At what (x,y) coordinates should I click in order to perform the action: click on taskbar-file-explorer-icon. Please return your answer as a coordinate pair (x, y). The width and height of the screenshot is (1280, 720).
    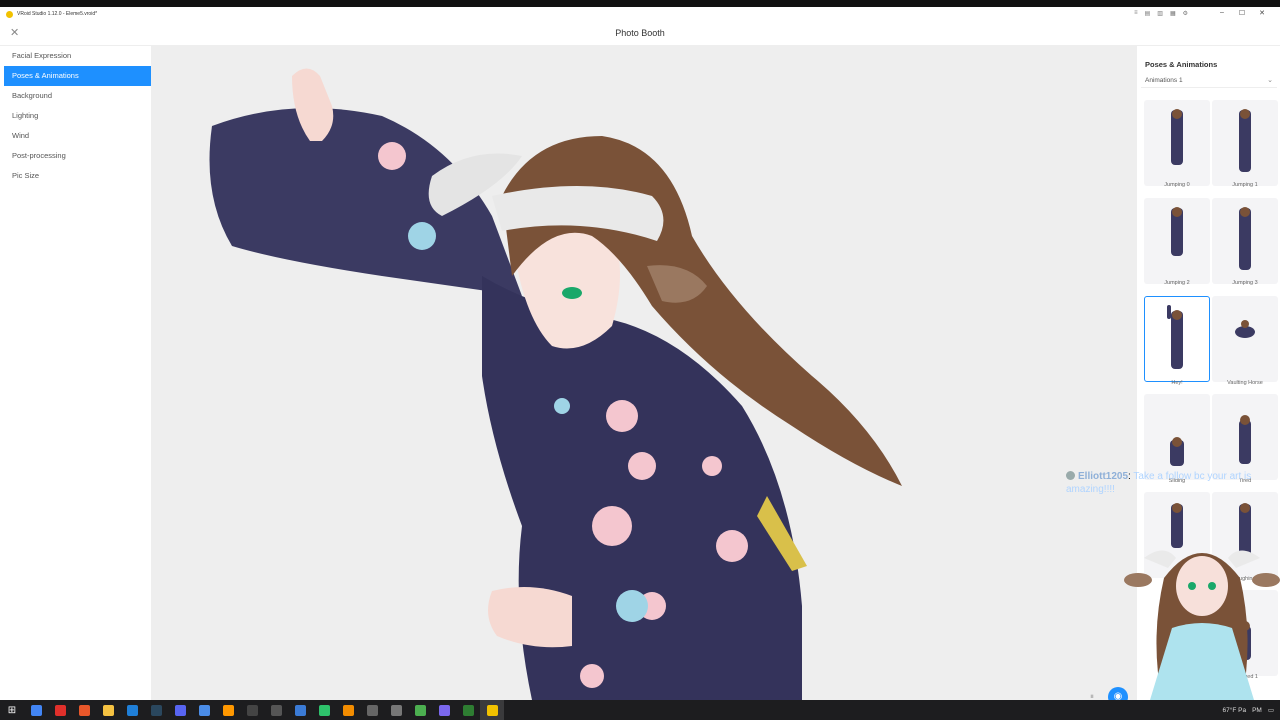
    Looking at the image, I should click on (108, 710).